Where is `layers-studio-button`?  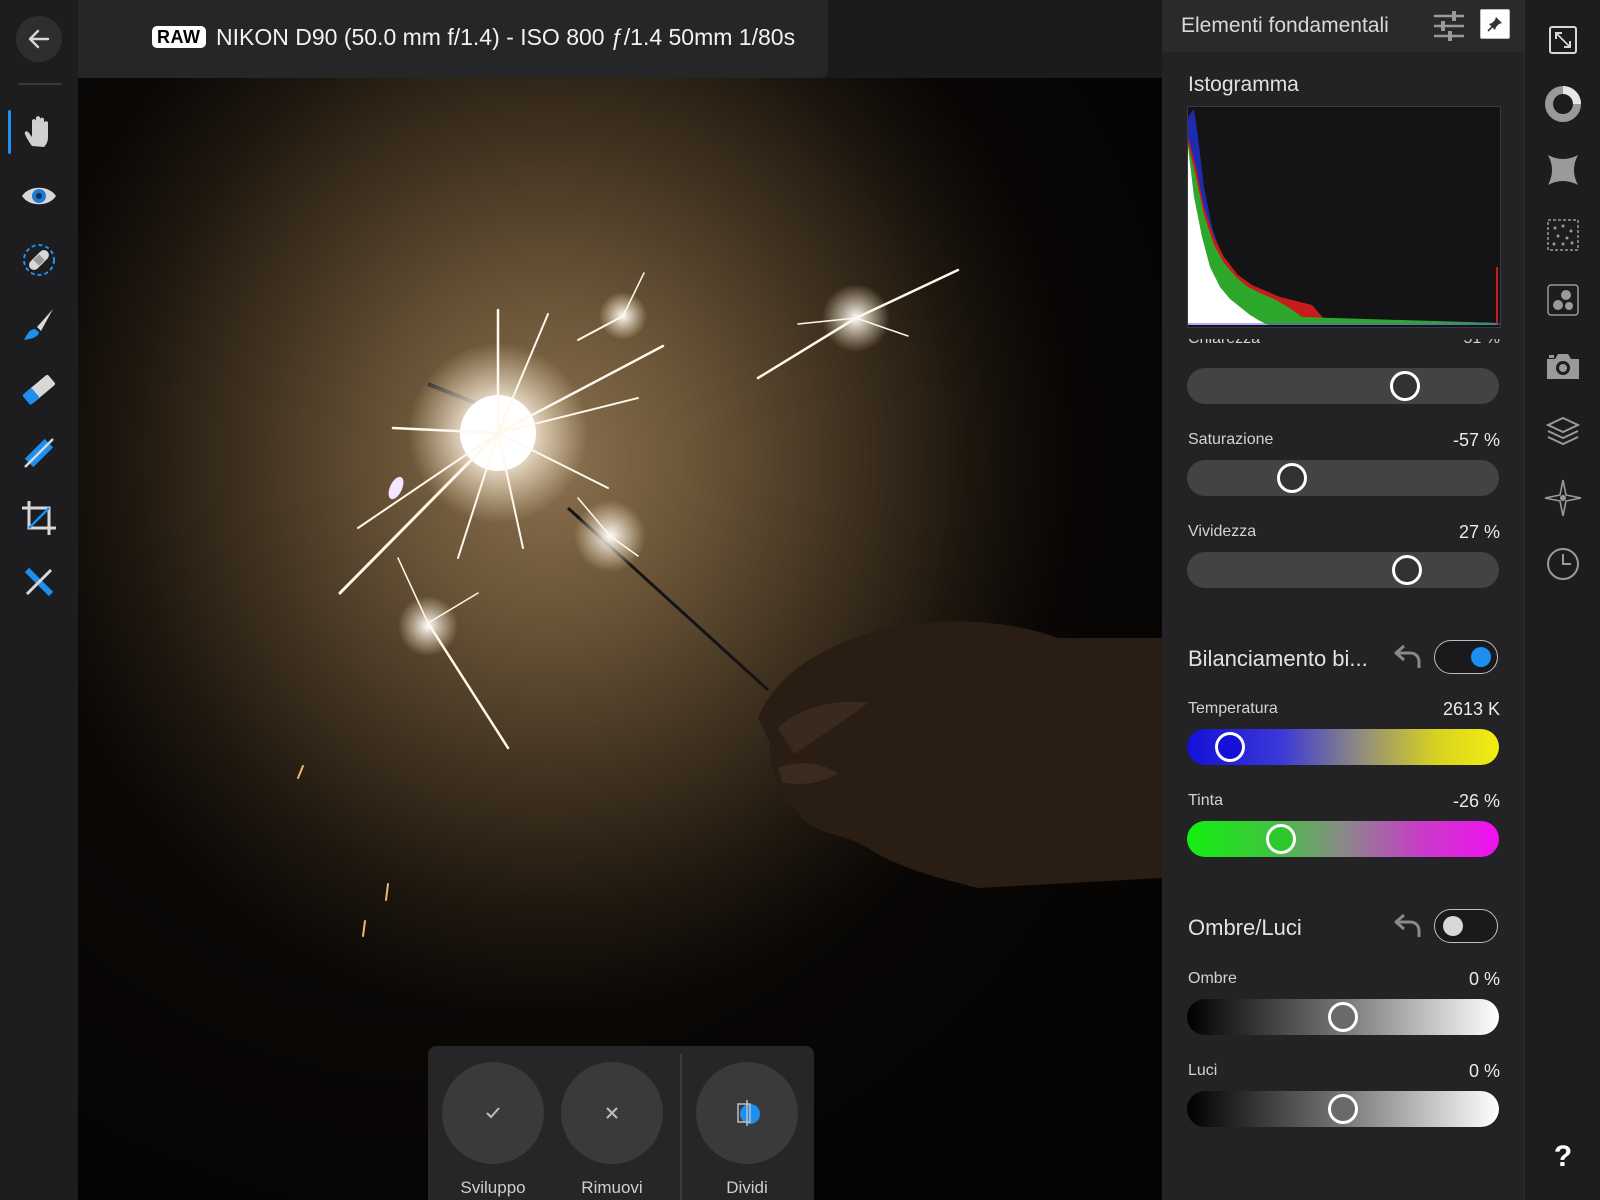
layers-studio-button is located at coordinates (1563, 432).